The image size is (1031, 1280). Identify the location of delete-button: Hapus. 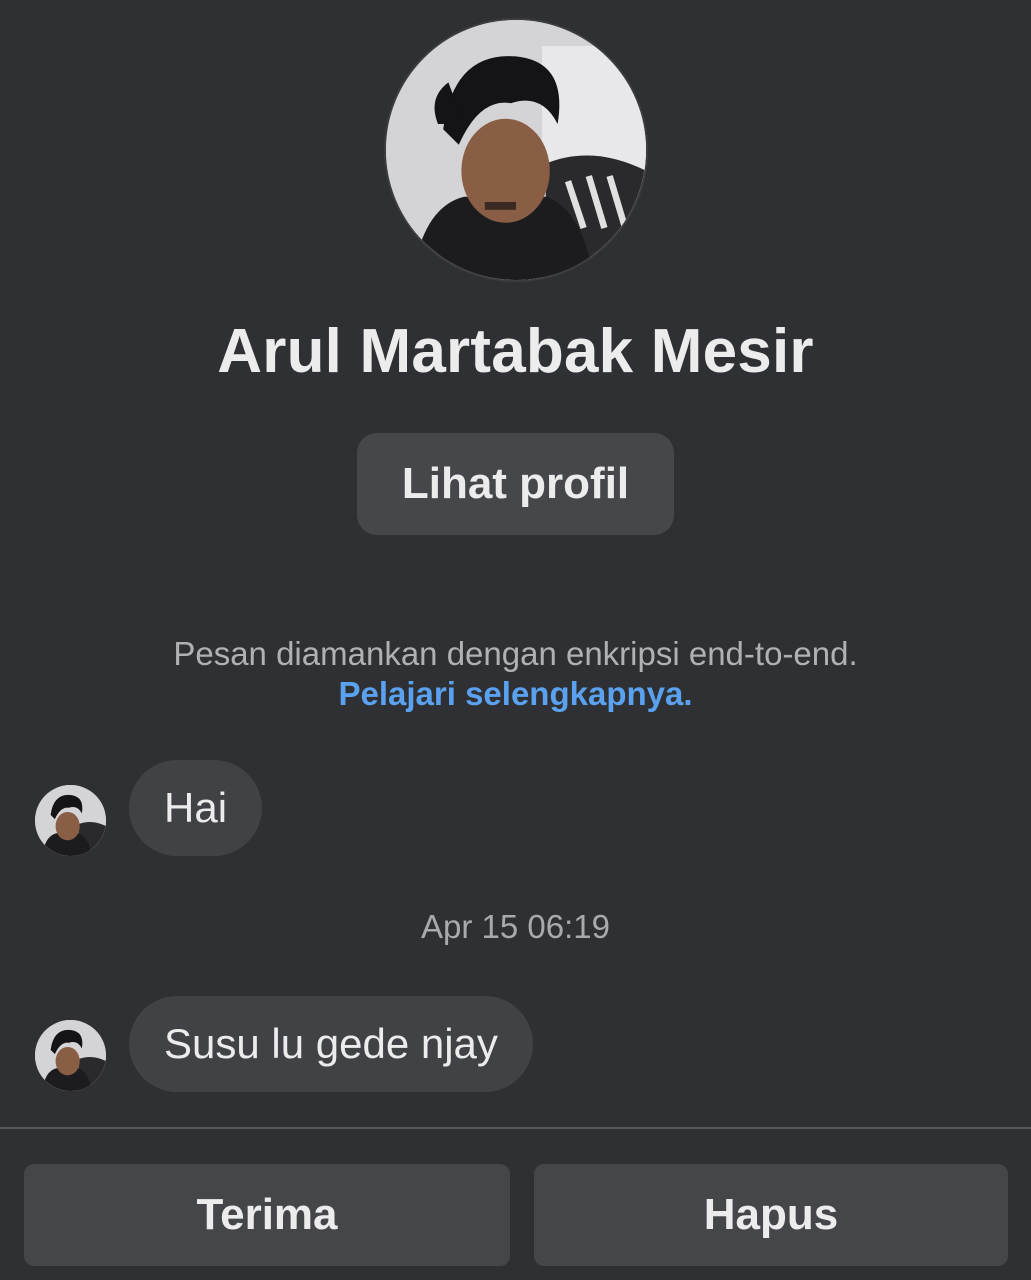
(771, 1215).